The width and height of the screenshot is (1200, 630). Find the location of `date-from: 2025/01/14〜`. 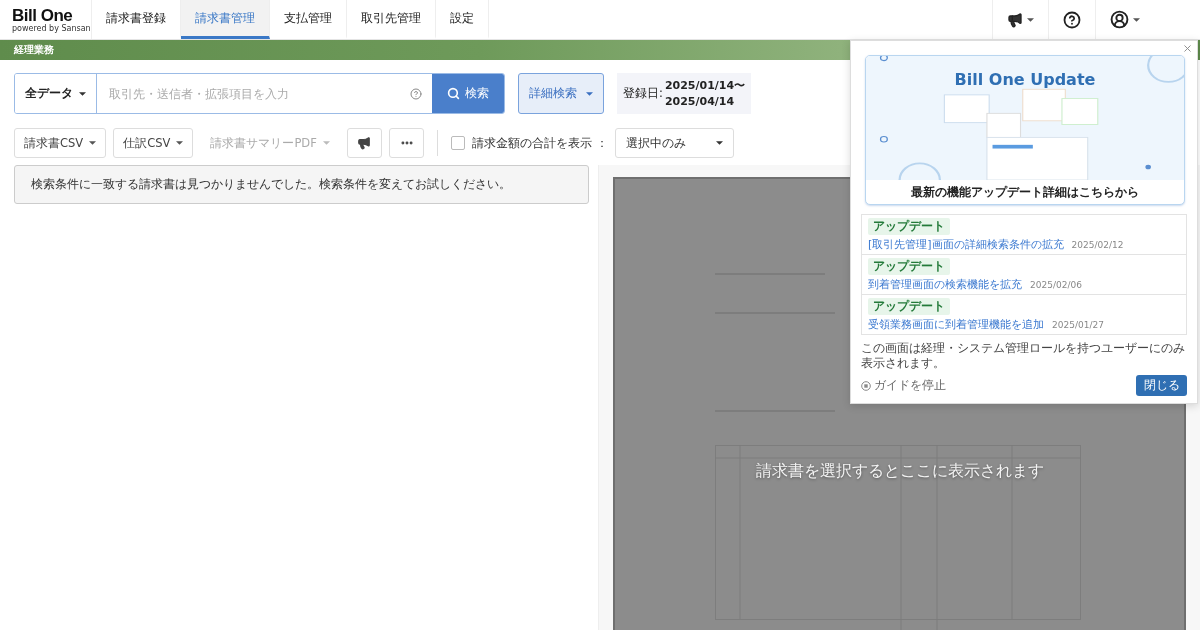

date-from: 2025/01/14〜 is located at coordinates (705, 85).